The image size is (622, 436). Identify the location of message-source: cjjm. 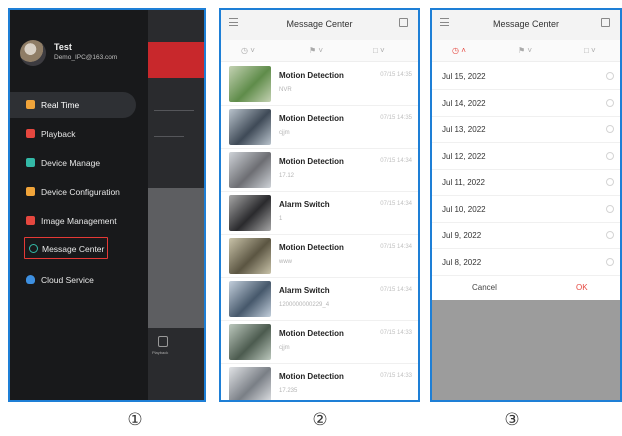
(284, 348).